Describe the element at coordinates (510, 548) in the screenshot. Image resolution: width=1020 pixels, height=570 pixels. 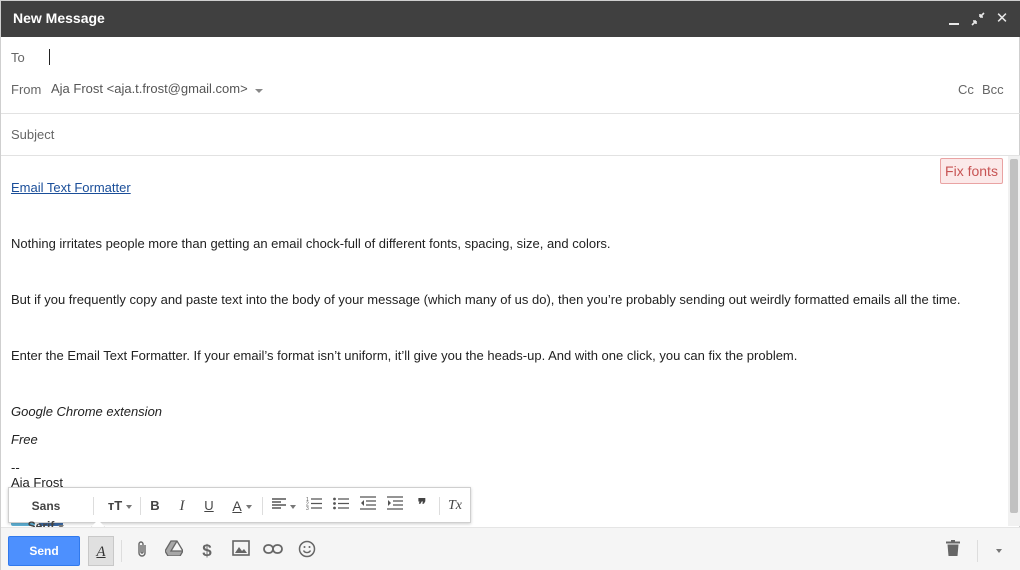
I see `compose-bottom-bar: Send A $` at that location.